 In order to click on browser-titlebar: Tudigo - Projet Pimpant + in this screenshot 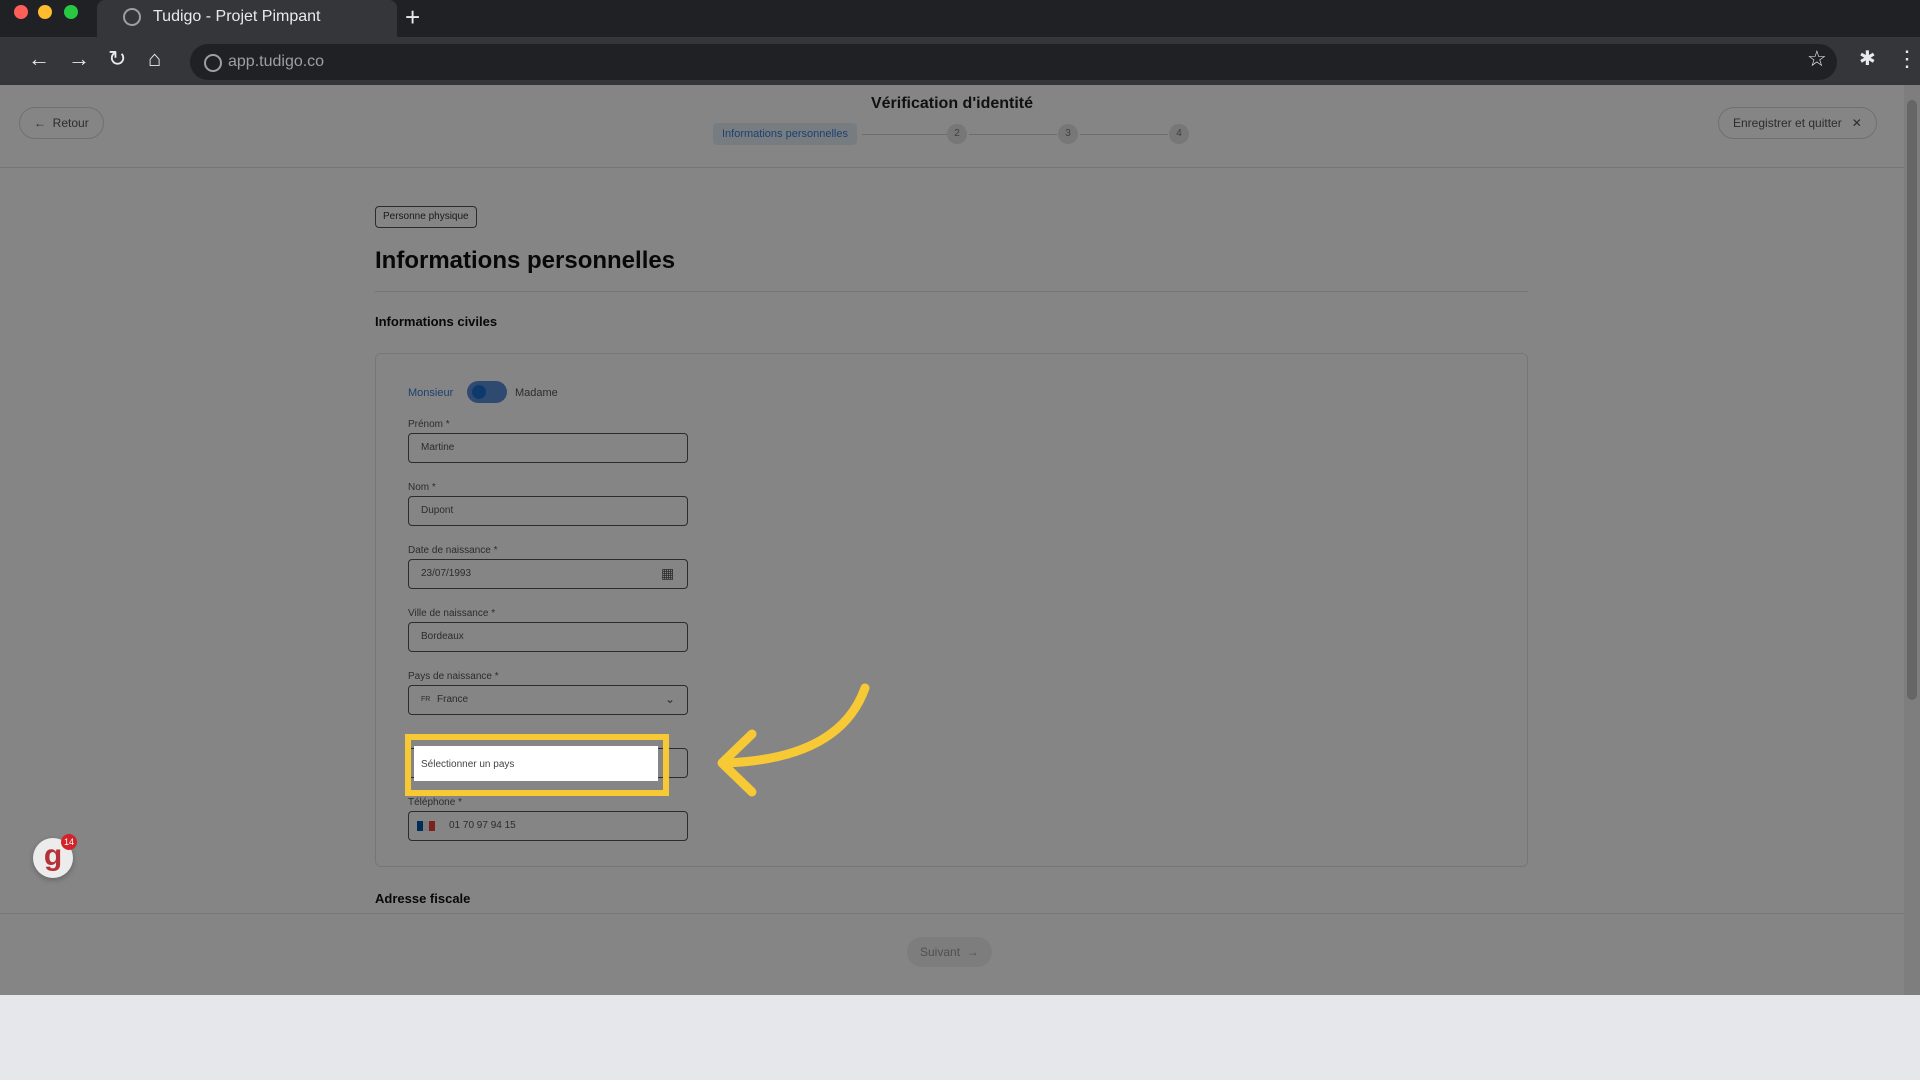, I will do `click(960, 18)`.